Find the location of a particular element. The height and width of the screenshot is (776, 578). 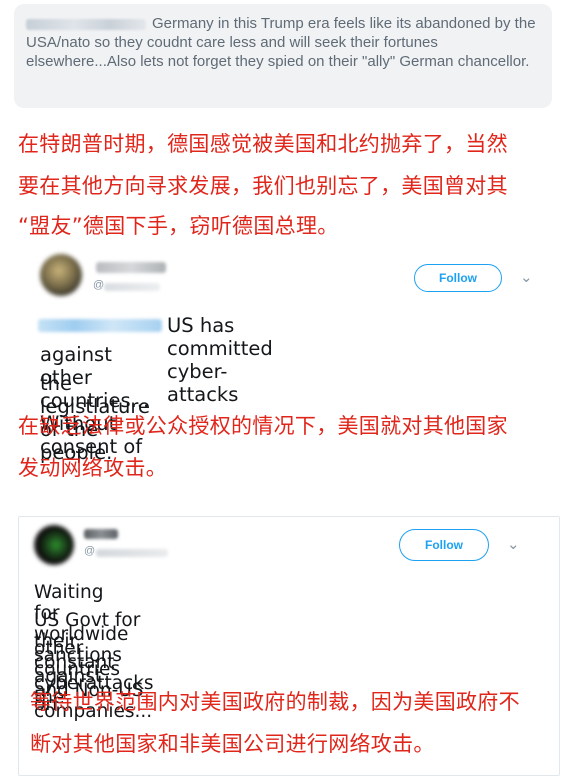

redacted-mention is located at coordinates (100, 325).